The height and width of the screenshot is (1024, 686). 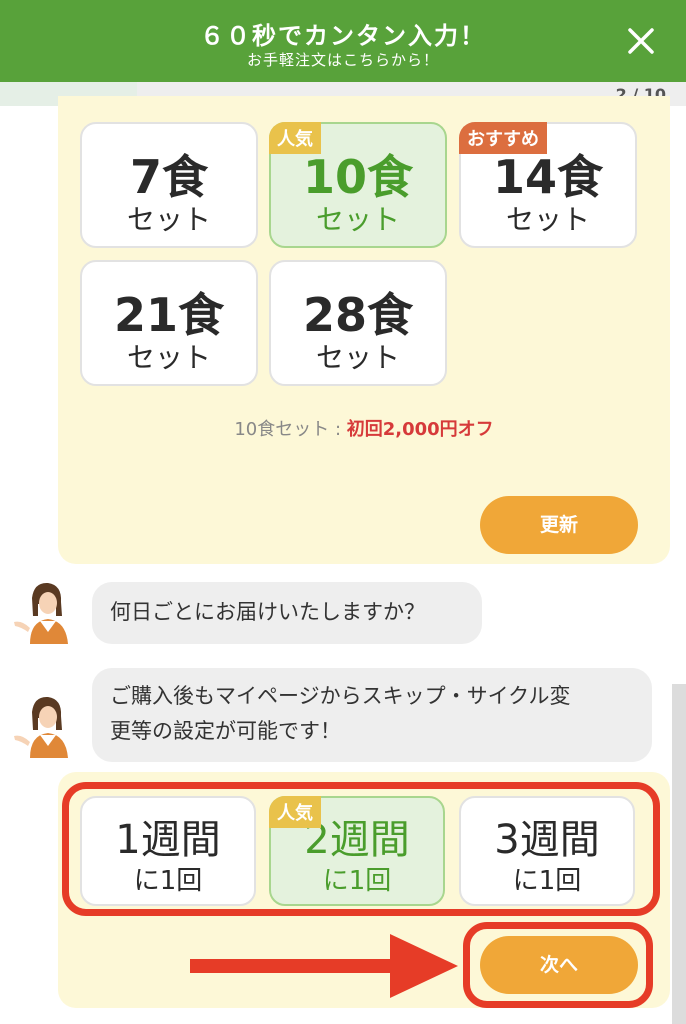 What do you see at coordinates (357, 315) in the screenshot?
I see `meal-set-count: 28食` at bounding box center [357, 315].